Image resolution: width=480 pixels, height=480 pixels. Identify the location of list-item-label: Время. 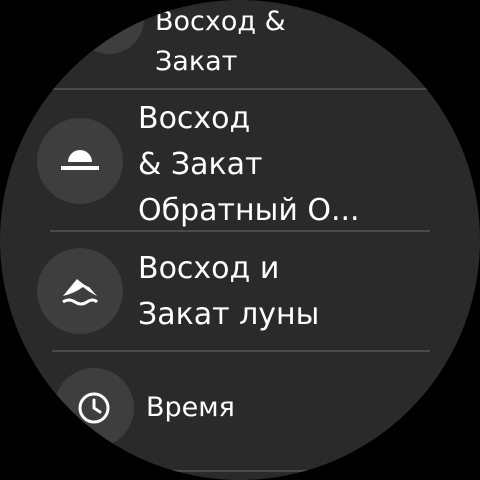
(190, 407).